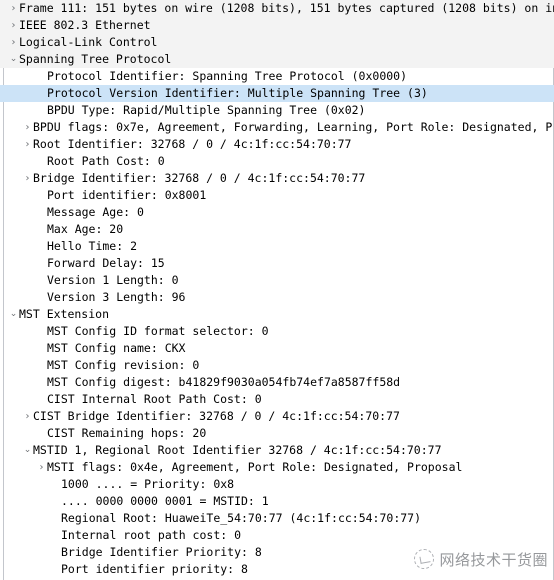  I want to click on tree-row: ·Port identifier priority: 8, so click(277, 569).